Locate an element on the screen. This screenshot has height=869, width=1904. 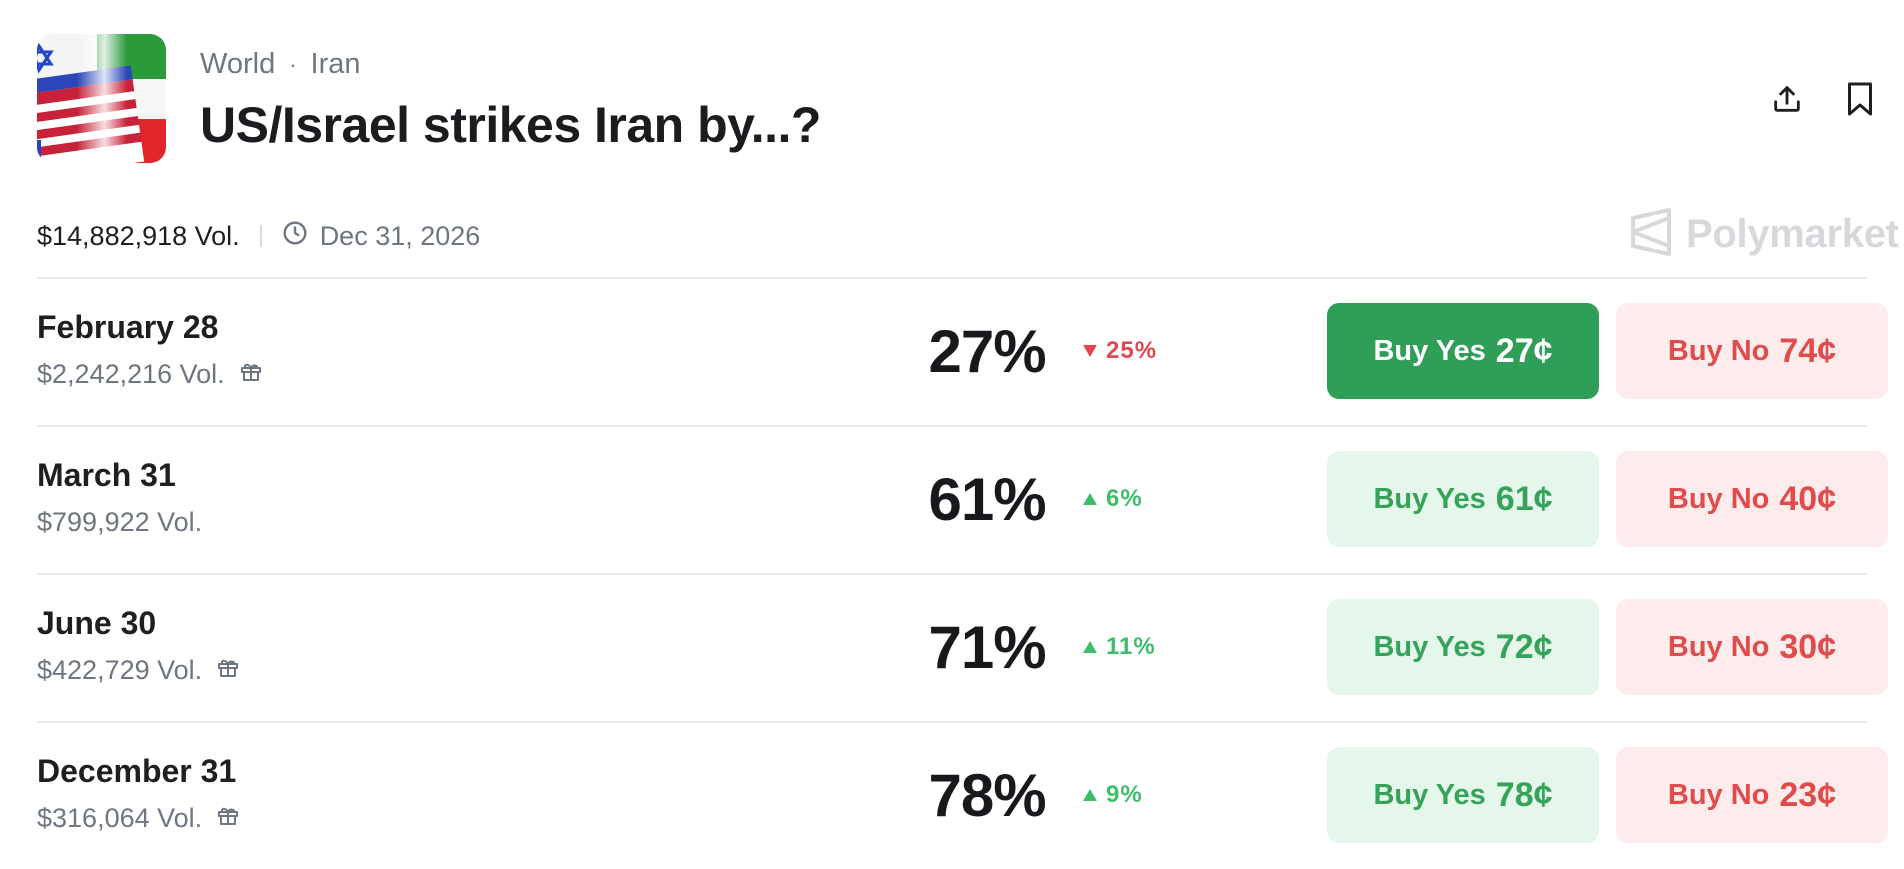
outcome-date: June 30 is located at coordinates (97, 623).